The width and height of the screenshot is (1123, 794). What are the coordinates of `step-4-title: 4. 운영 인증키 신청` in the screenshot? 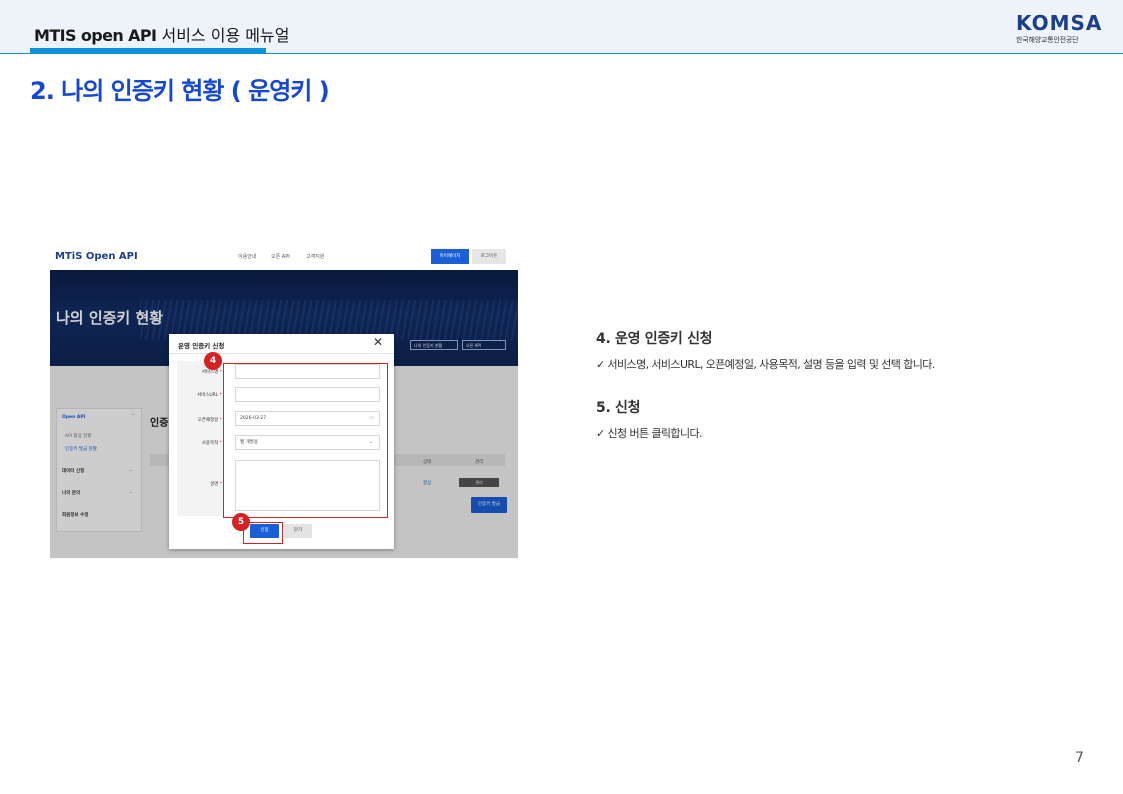 It's located at (654, 339).